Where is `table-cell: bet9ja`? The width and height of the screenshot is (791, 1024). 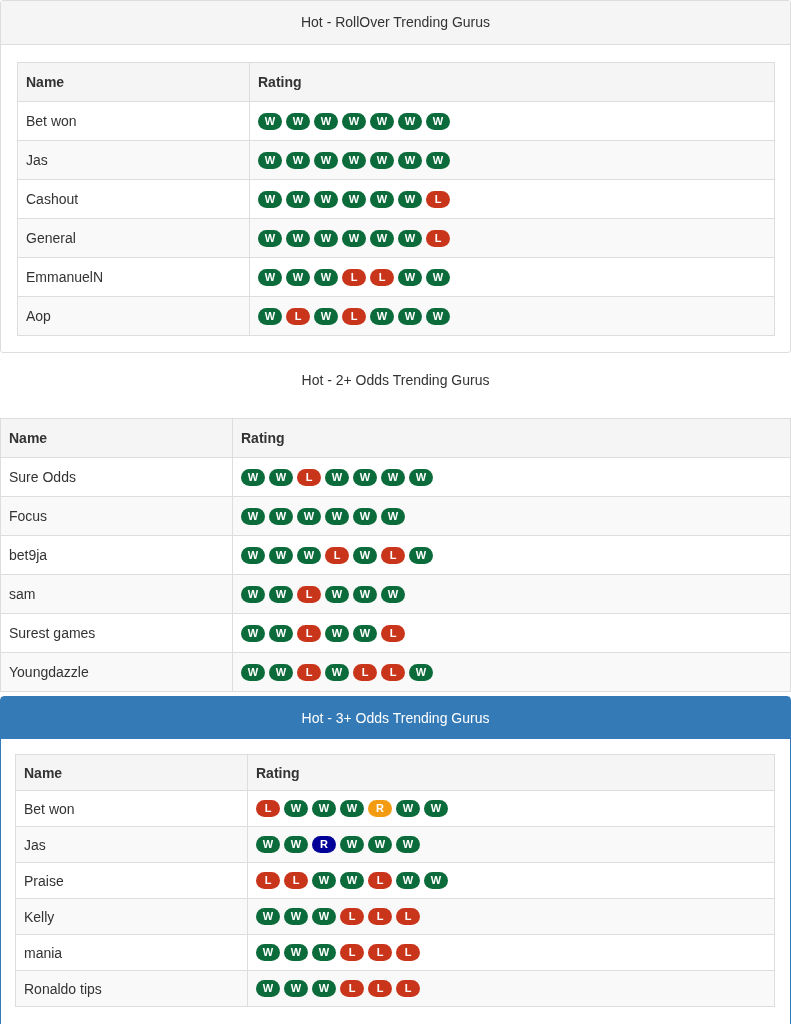
table-cell: bet9ja is located at coordinates (116, 555).